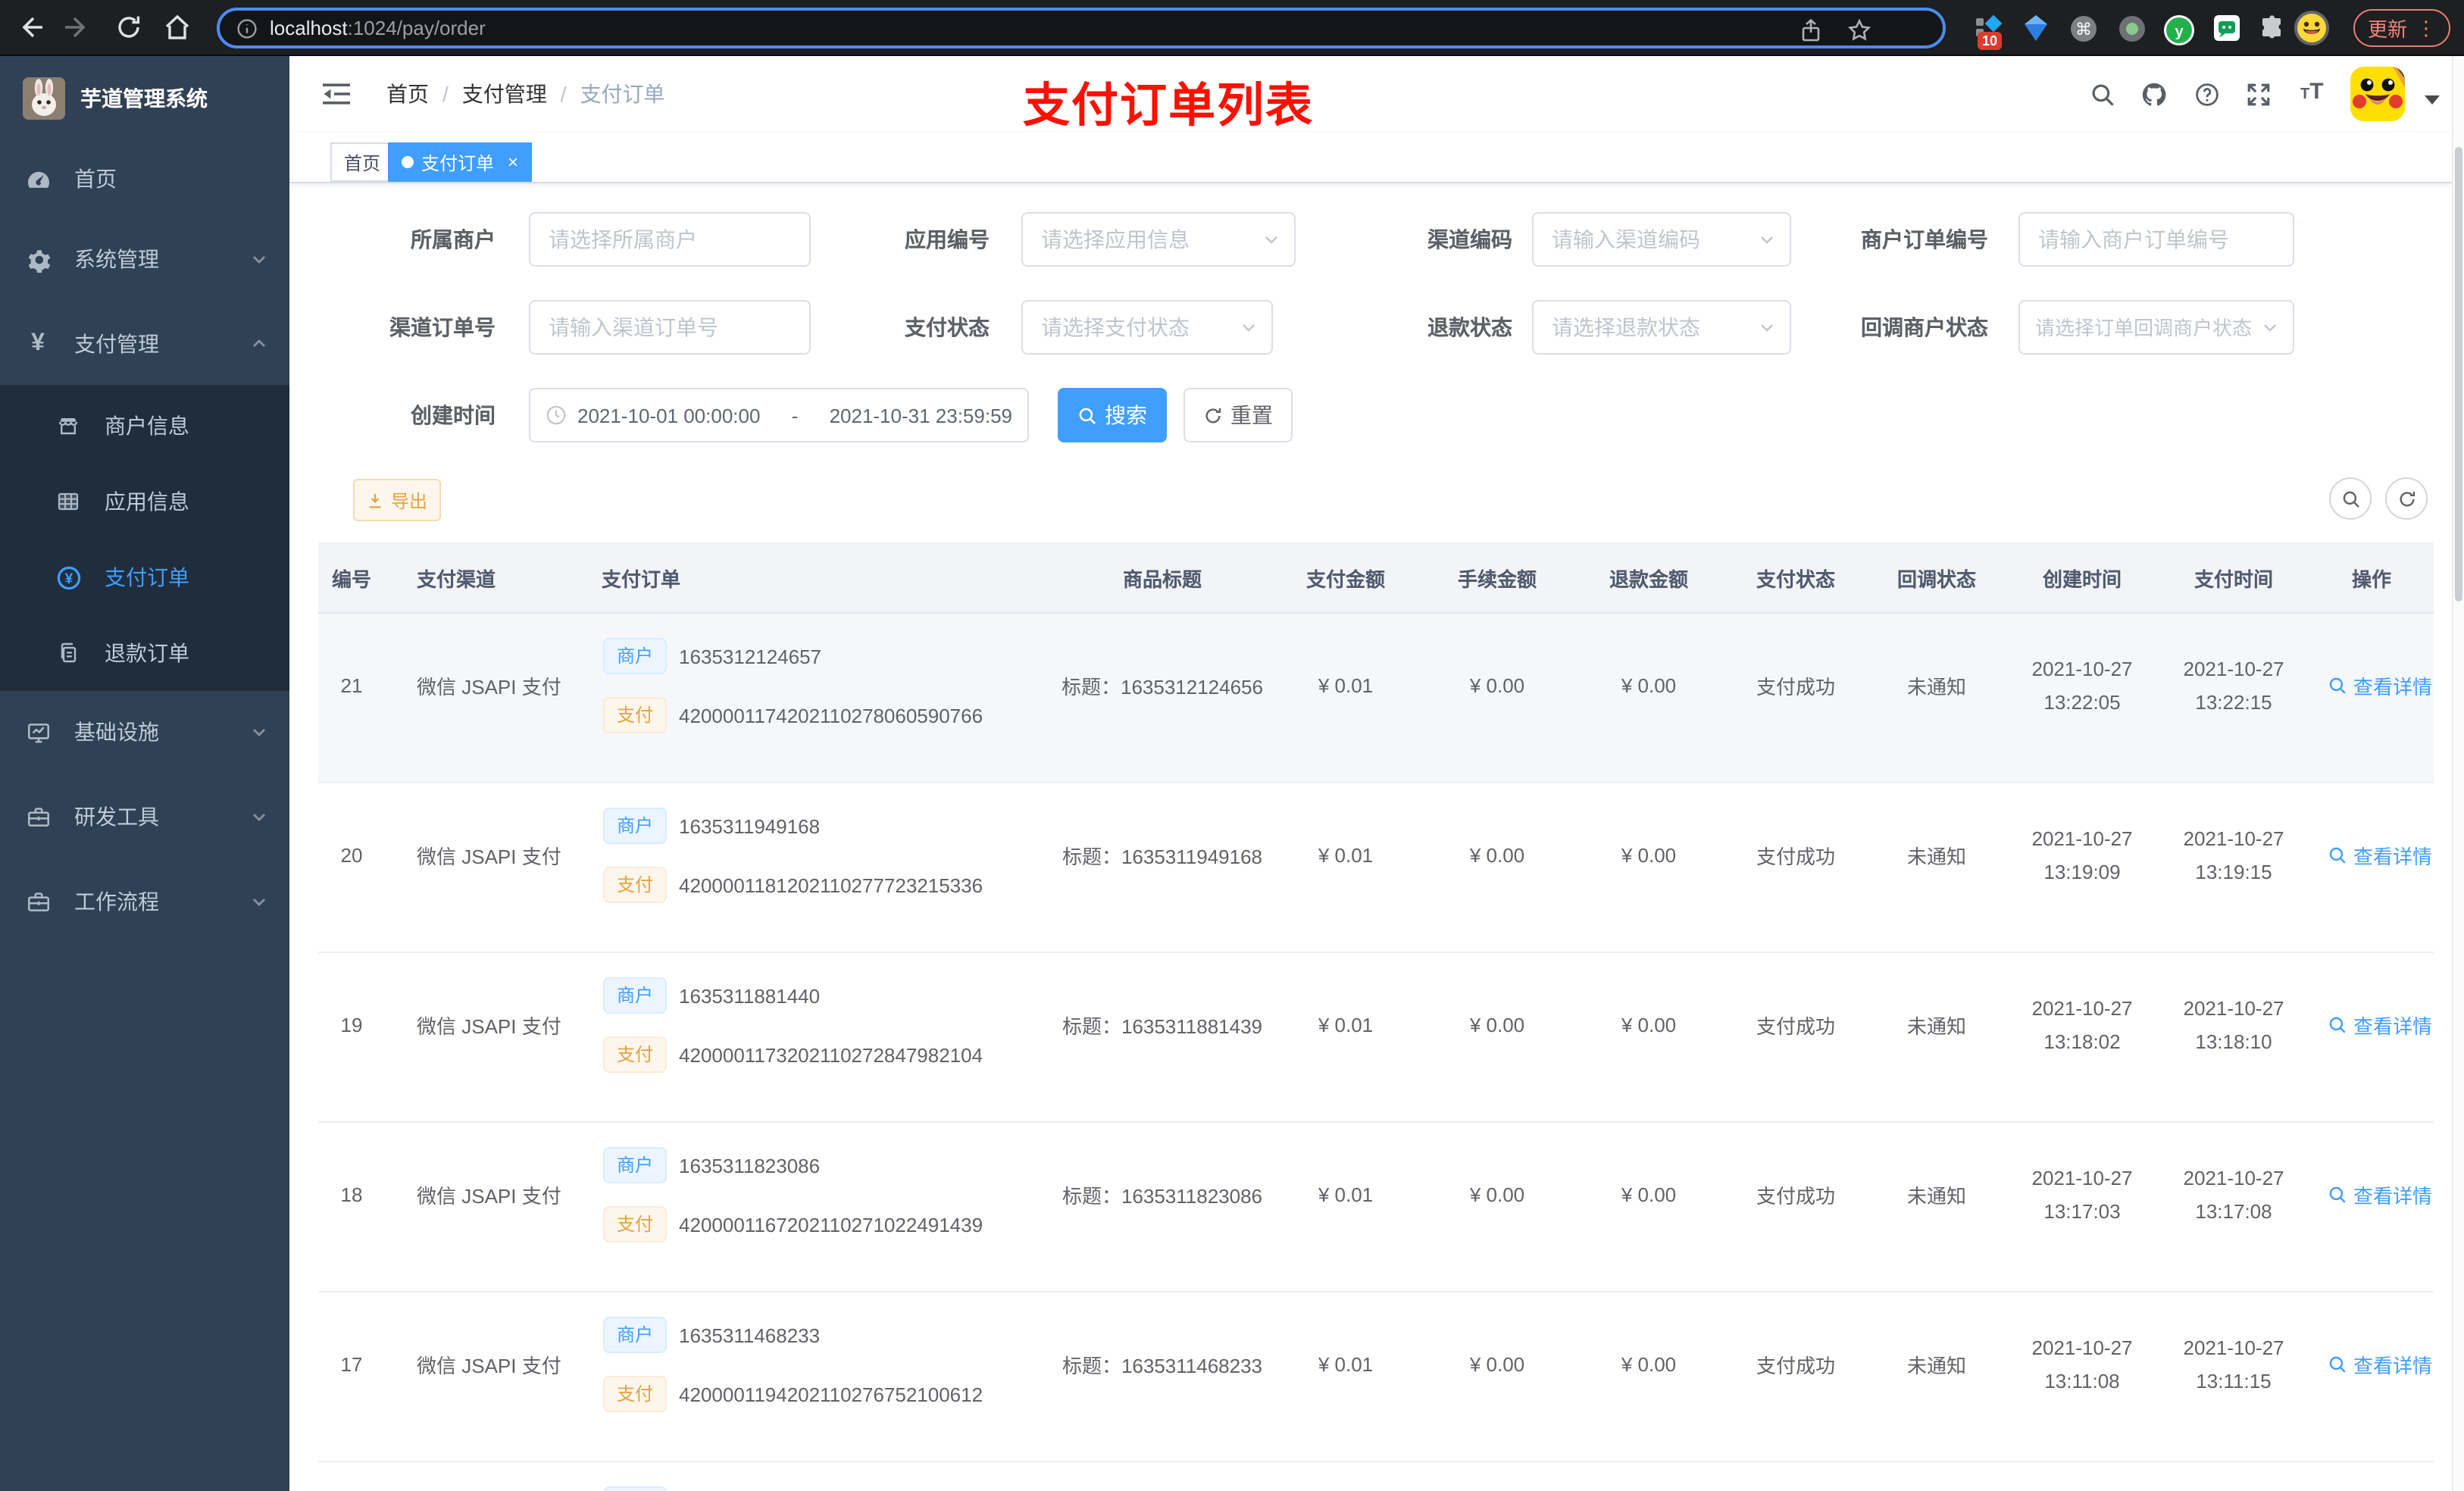  I want to click on cell-status, so click(1795, 1476).